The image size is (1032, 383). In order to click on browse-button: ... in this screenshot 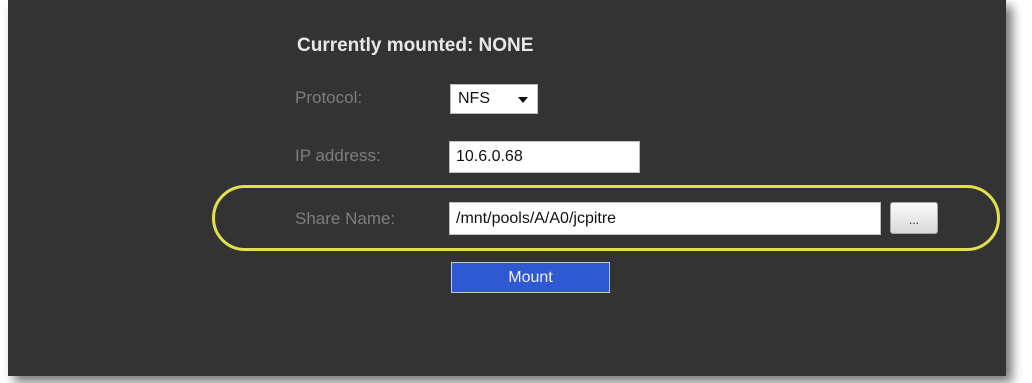, I will do `click(914, 218)`.